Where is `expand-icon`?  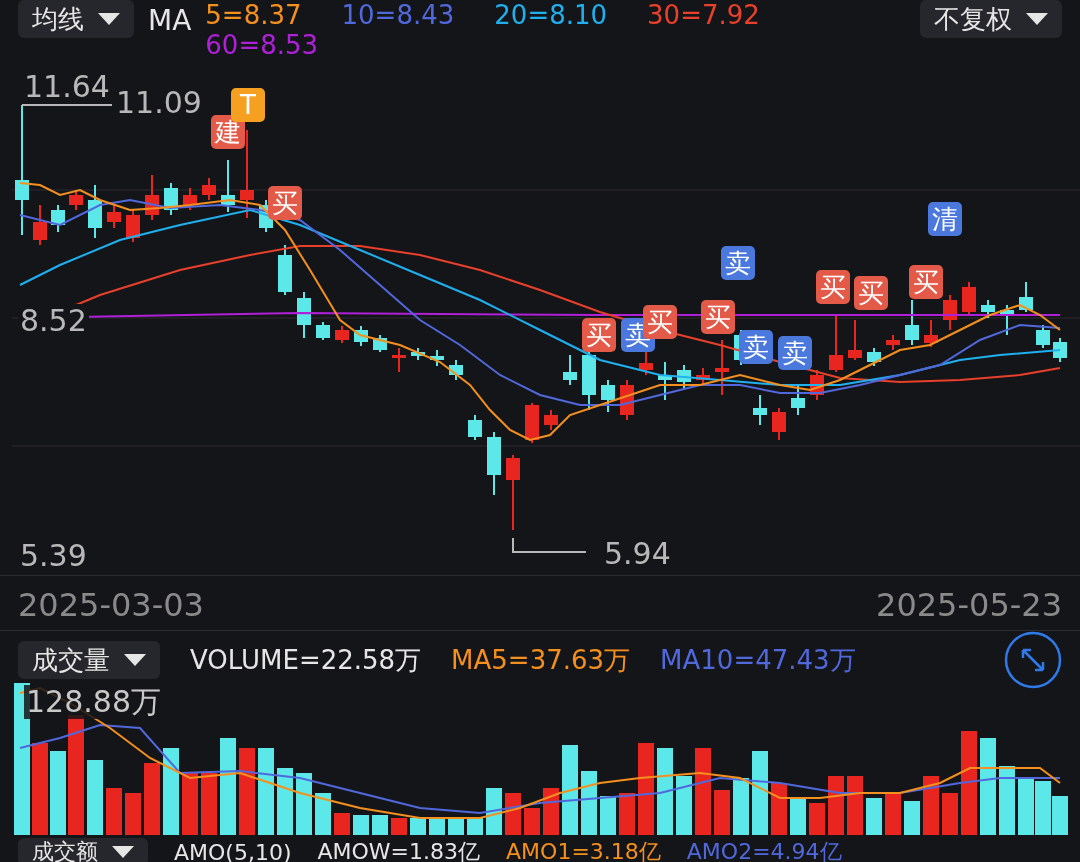
expand-icon is located at coordinates (1033, 660).